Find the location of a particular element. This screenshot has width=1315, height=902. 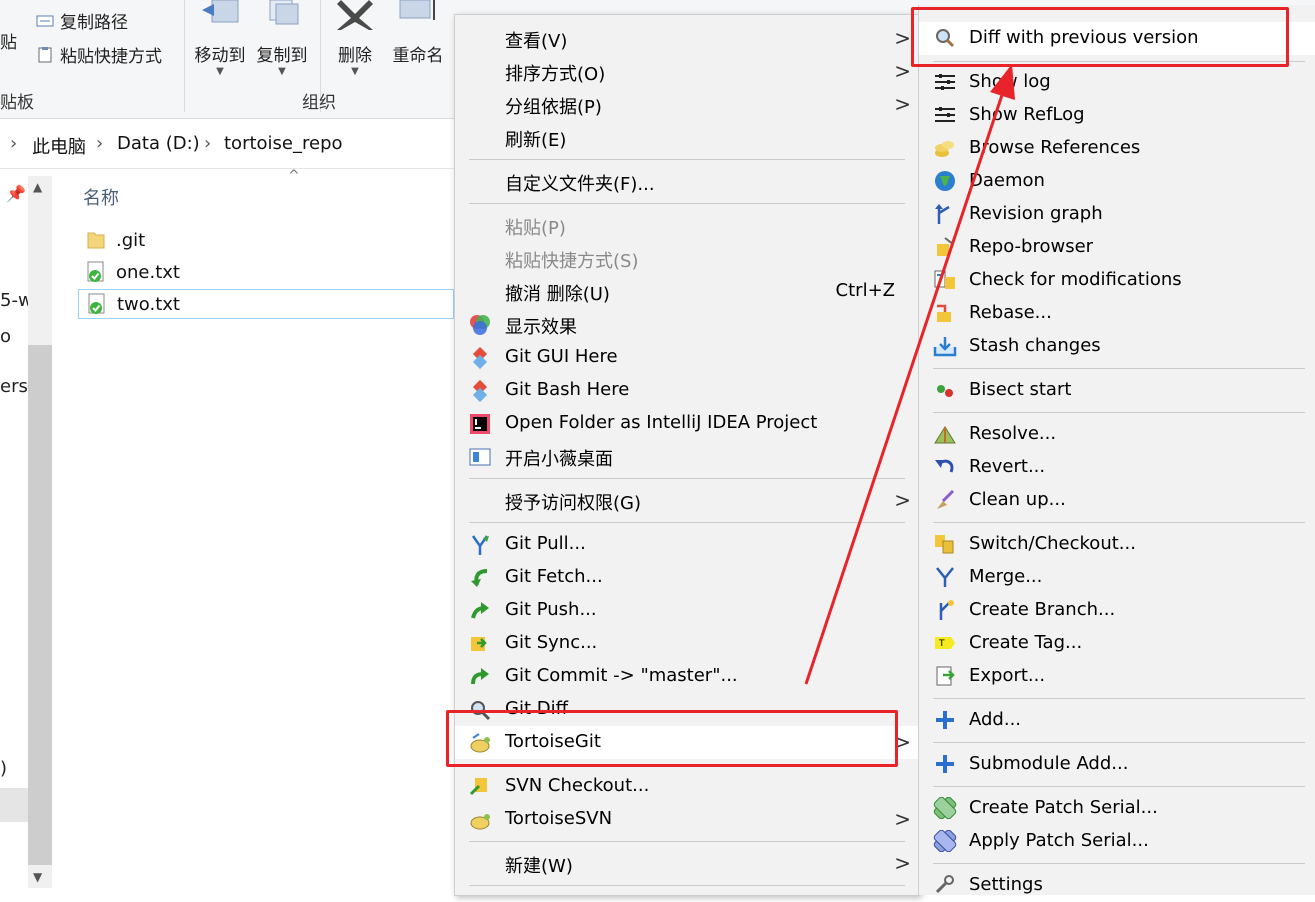

annotation-arrow is located at coordinates (909, 374).